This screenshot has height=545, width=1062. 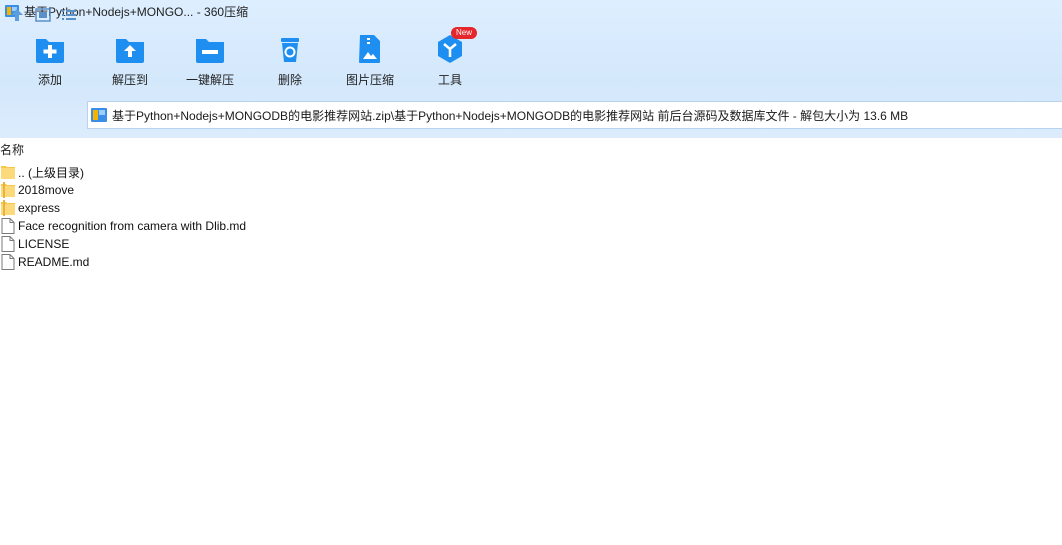 What do you see at coordinates (17, 15) in the screenshot?
I see `up-level-icon` at bounding box center [17, 15].